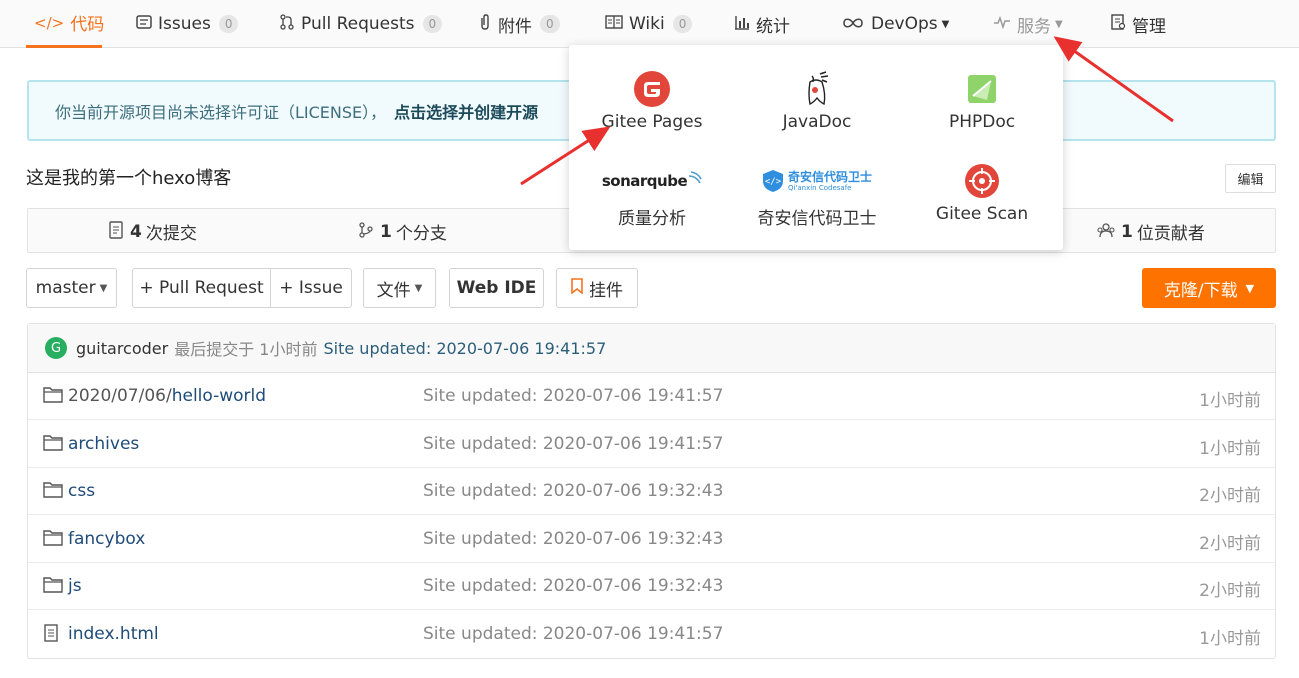  What do you see at coordinates (762, 24) in the screenshot?
I see `tab-stats: 统计` at bounding box center [762, 24].